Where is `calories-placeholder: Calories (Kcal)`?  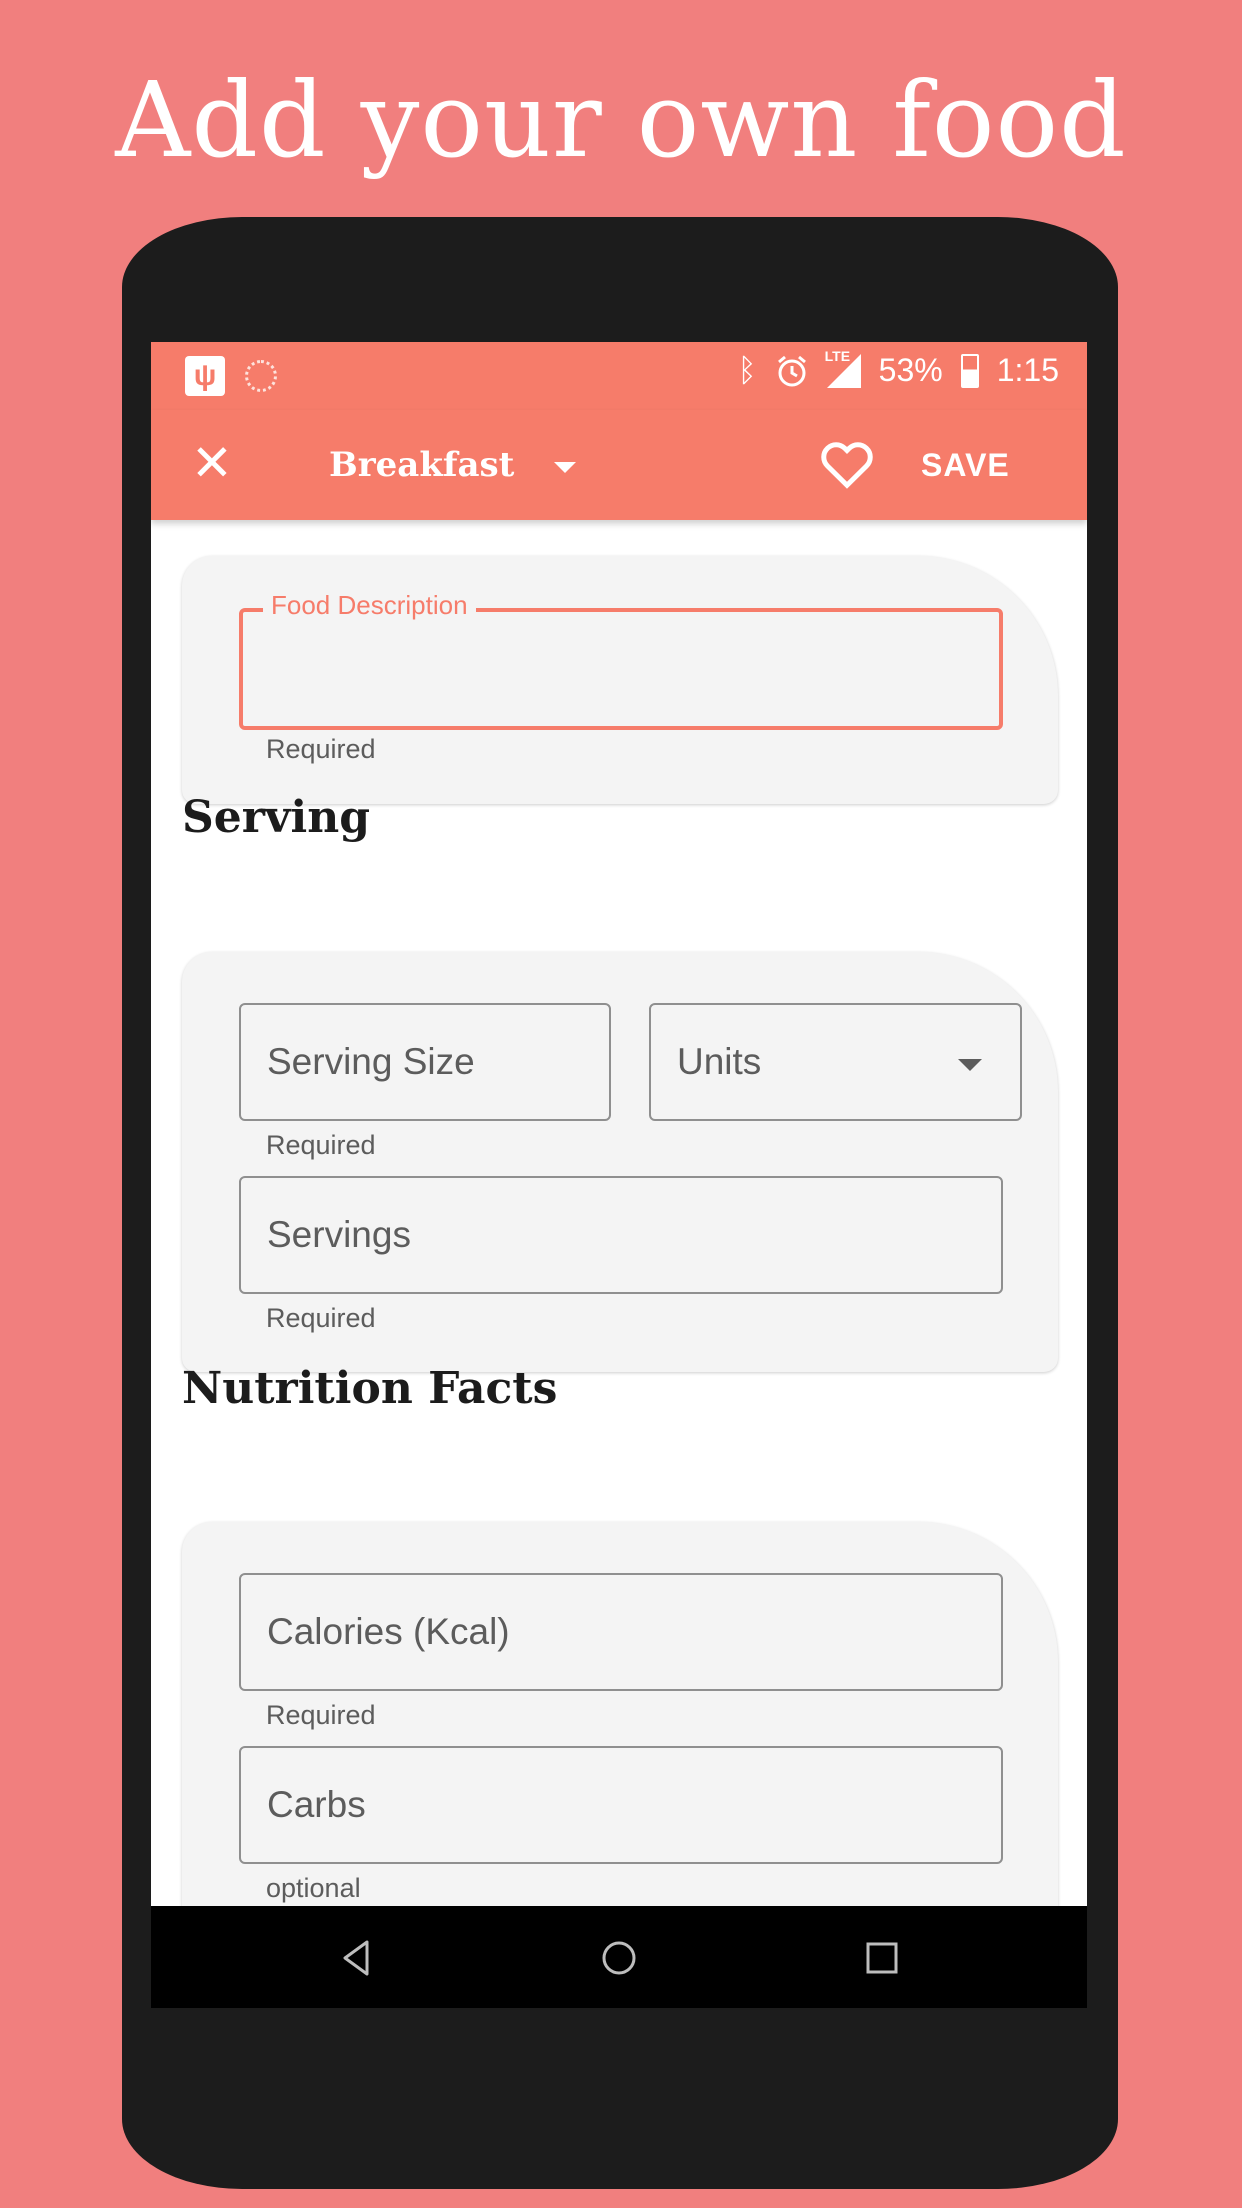 calories-placeholder: Calories (Kcal) is located at coordinates (388, 1631).